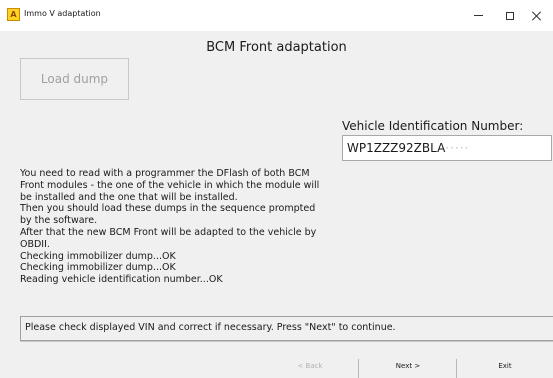 The image size is (553, 378). What do you see at coordinates (13, 14) in the screenshot?
I see `app-icon: A` at bounding box center [13, 14].